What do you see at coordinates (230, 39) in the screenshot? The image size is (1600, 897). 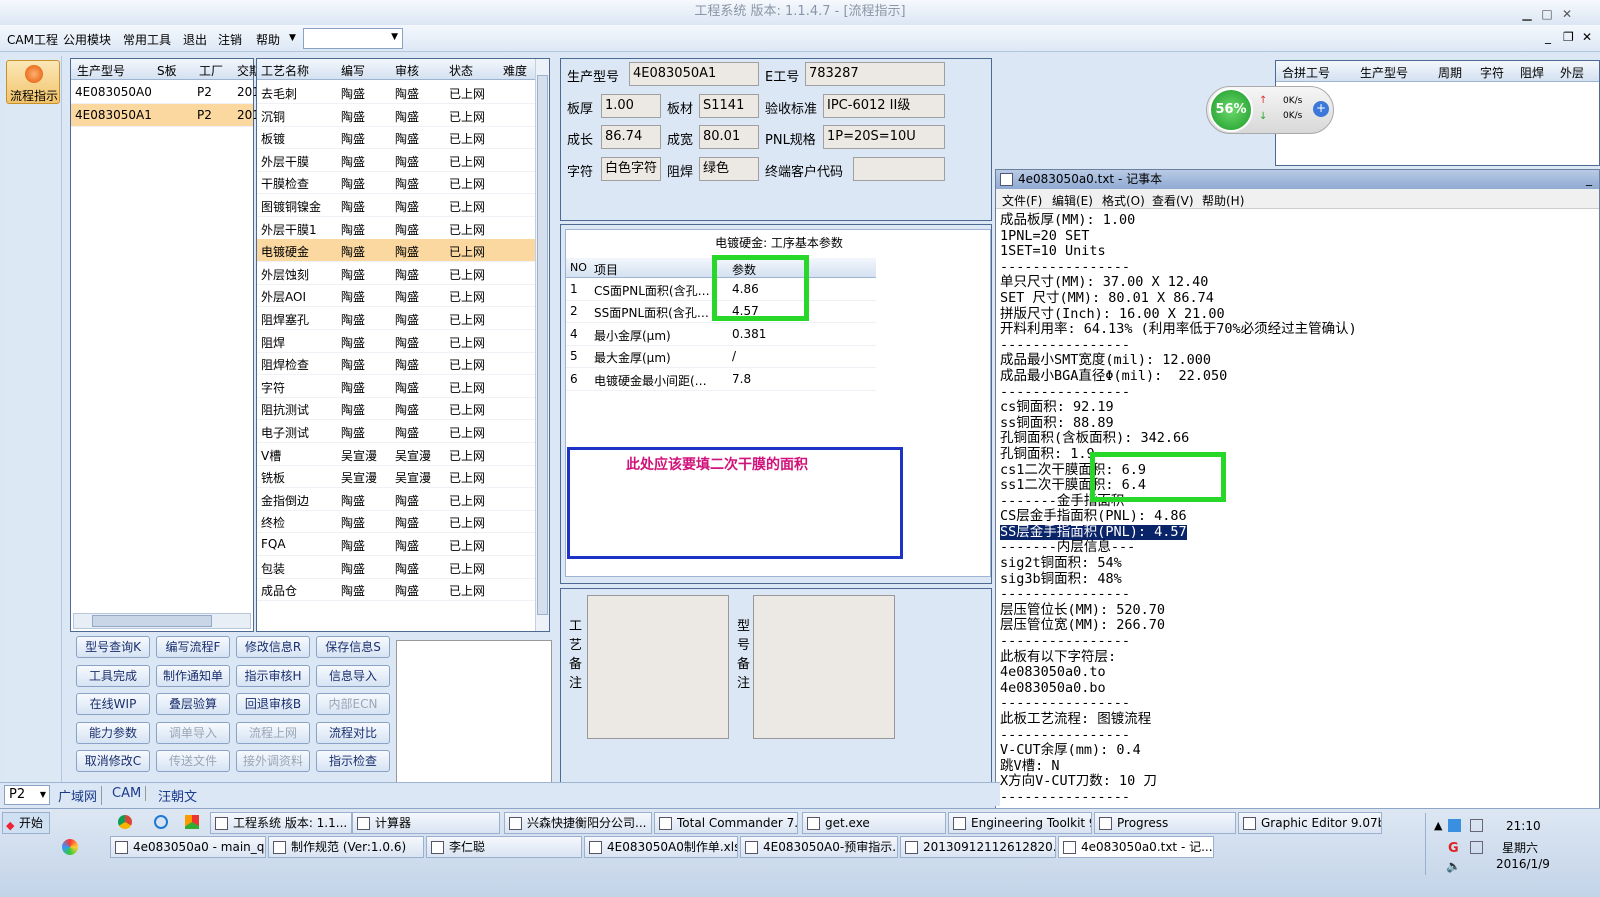 I see `menu-logout: 注销` at bounding box center [230, 39].